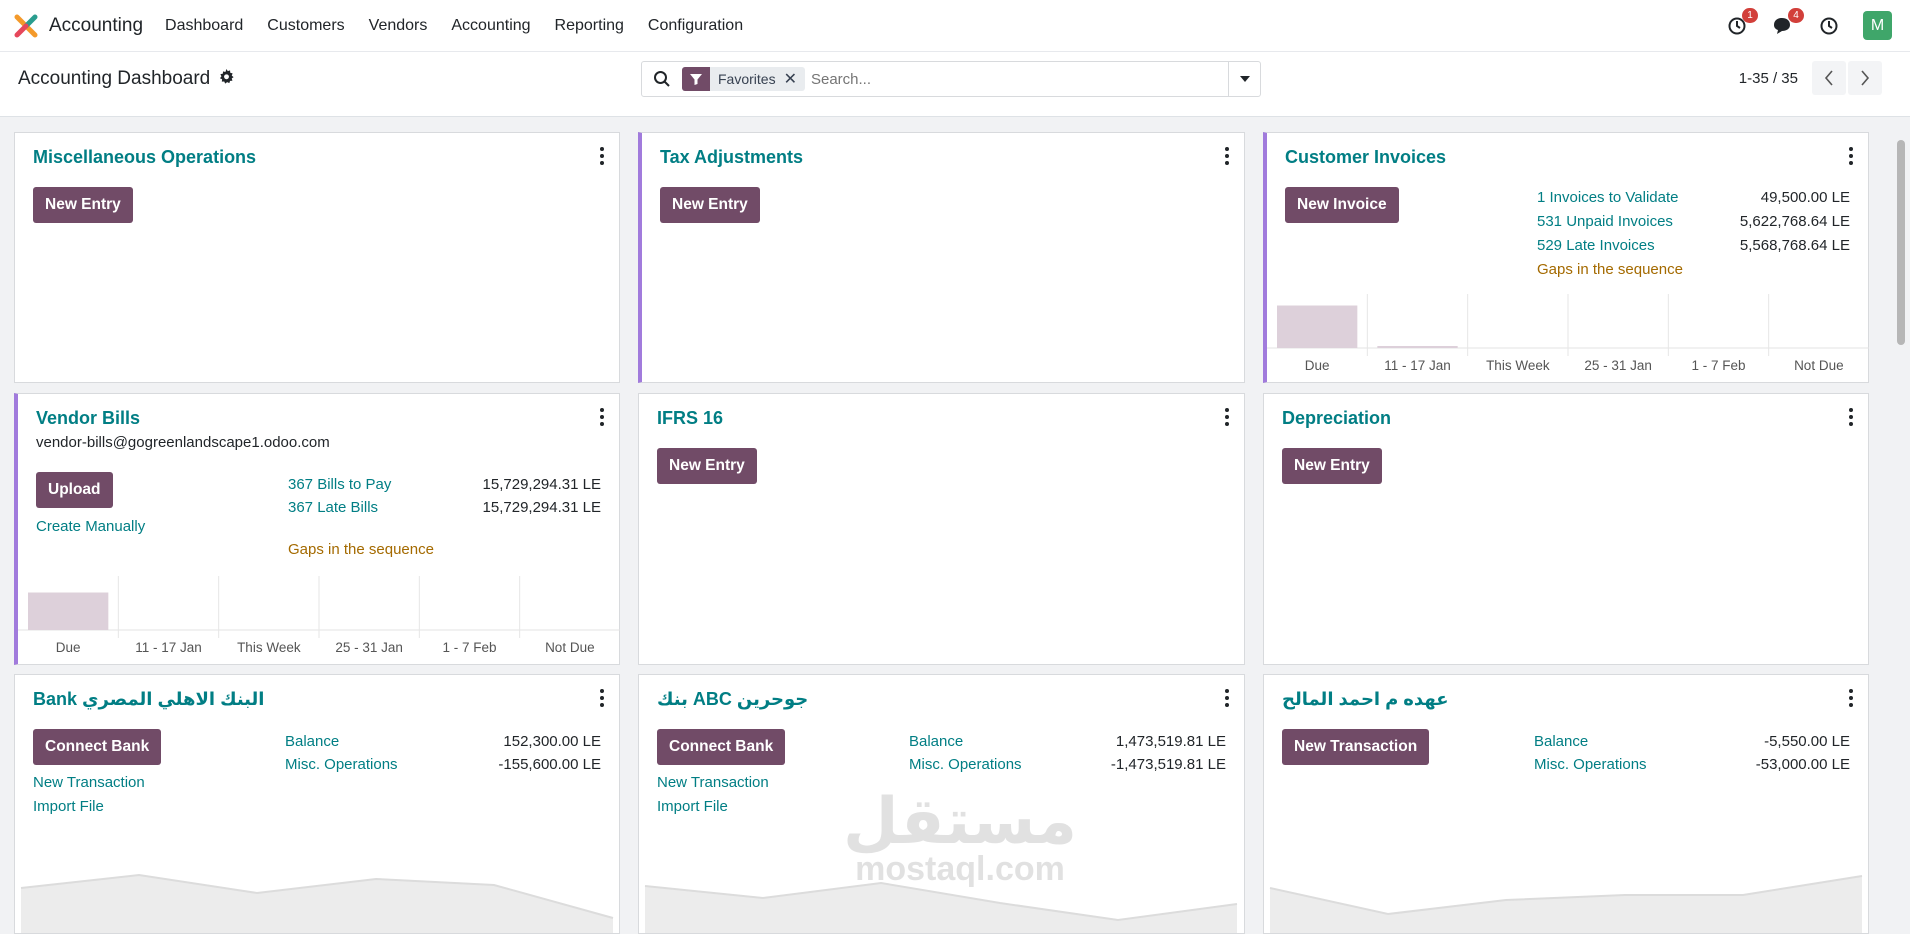  I want to click on page-title-text: Accounting Dashboard, so click(114, 78).